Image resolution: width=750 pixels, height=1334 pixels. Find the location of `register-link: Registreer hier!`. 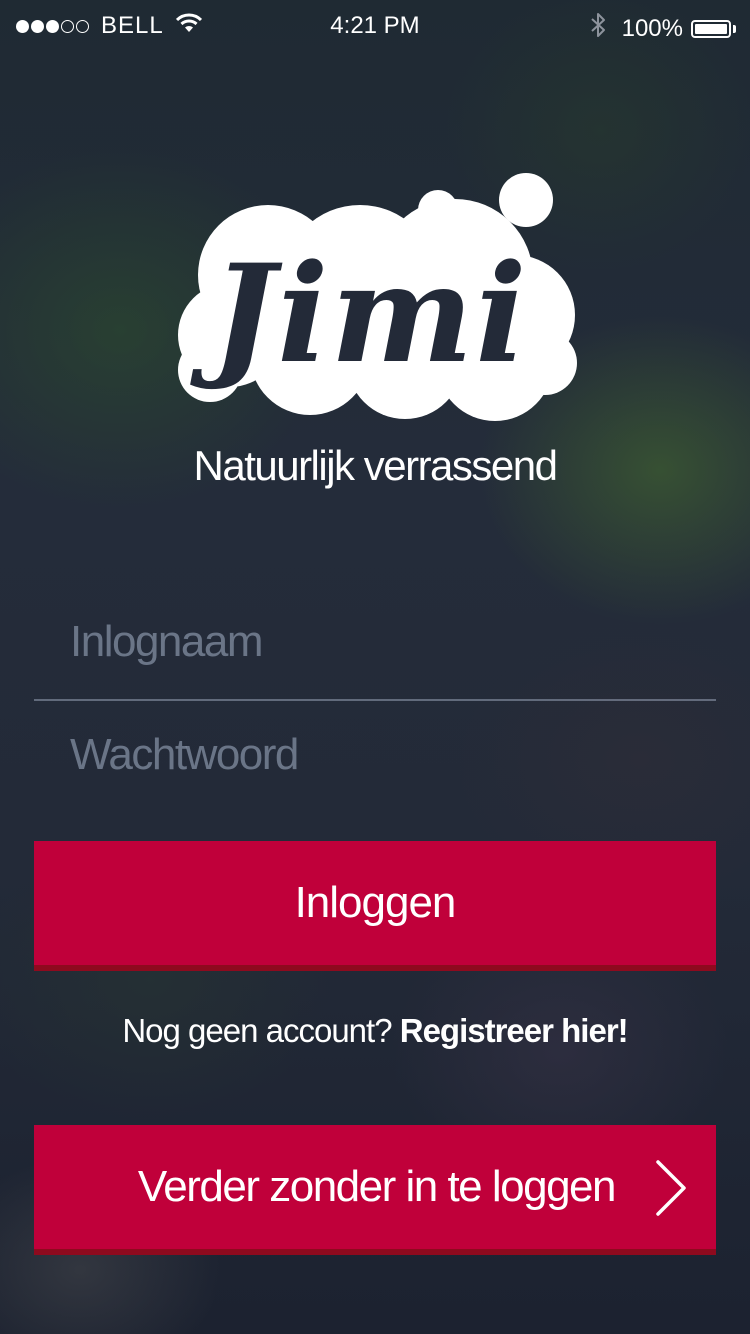

register-link: Registreer hier! is located at coordinates (514, 1030).